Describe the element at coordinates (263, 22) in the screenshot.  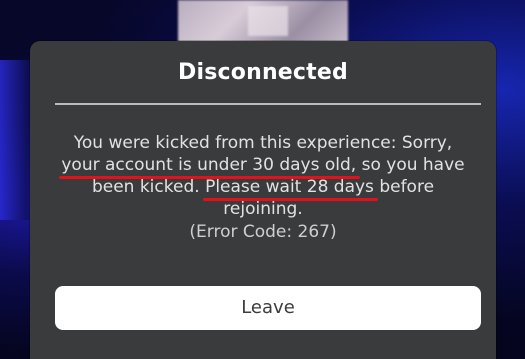
I see `background-scene-image` at that location.